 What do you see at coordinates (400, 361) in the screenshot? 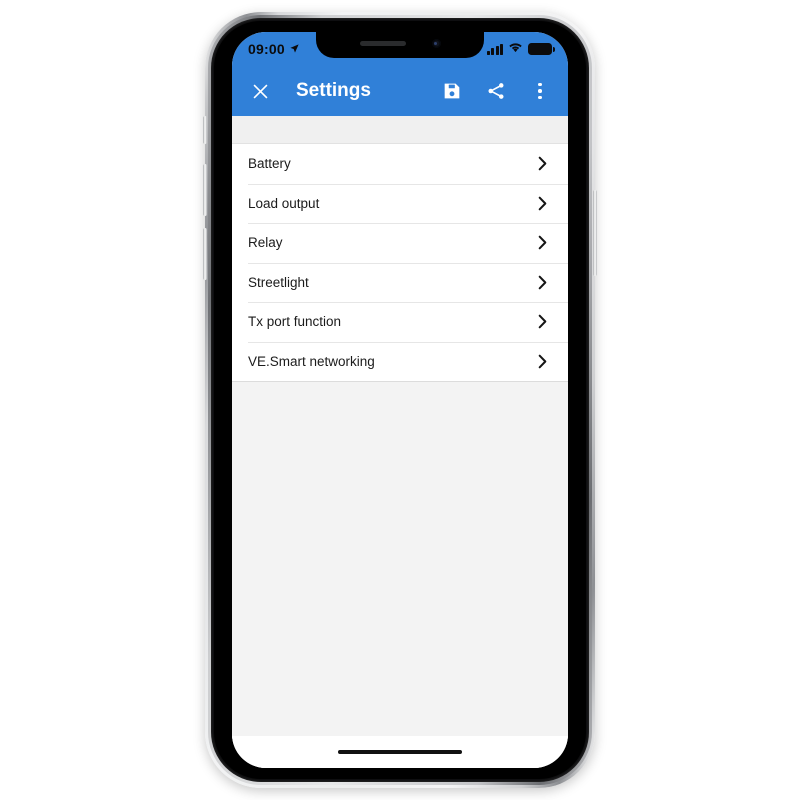
I see `settings-item-ve-smart-networking: VE.Smart networking` at bounding box center [400, 361].